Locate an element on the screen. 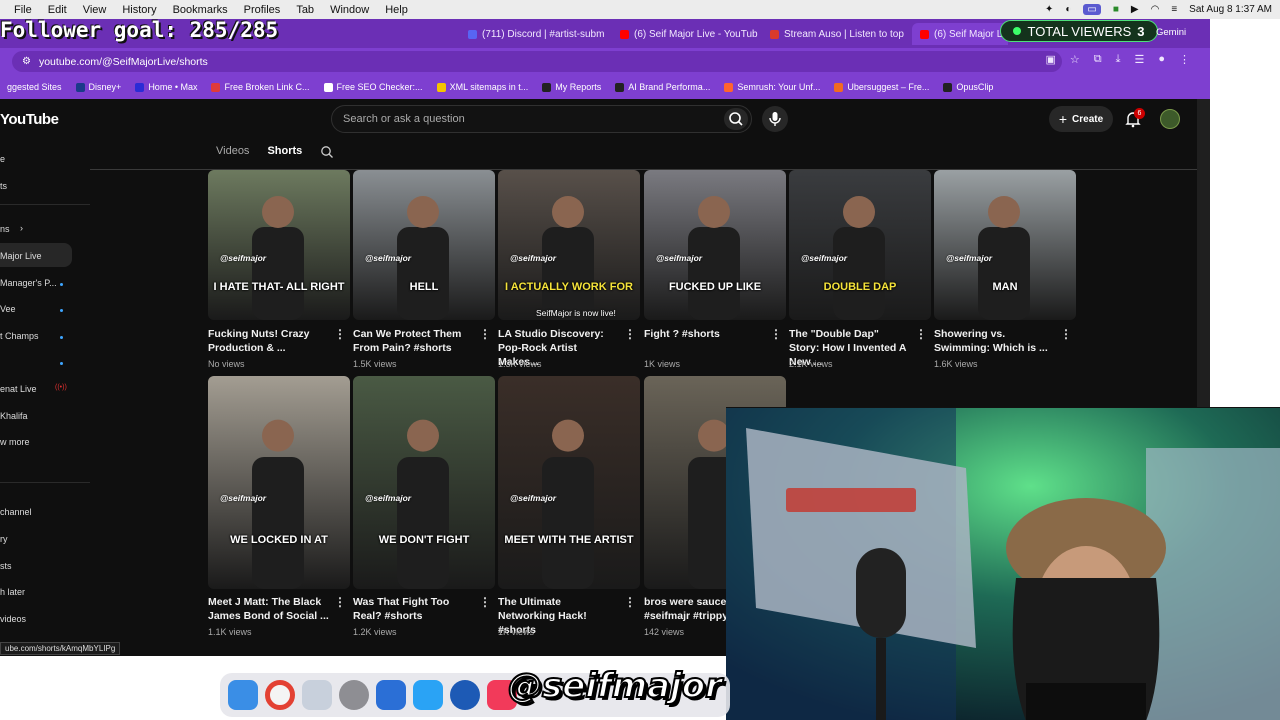  short-thumbnail: I HATE THAT- ALL RIGHT @seifmajor is located at coordinates (279, 245).